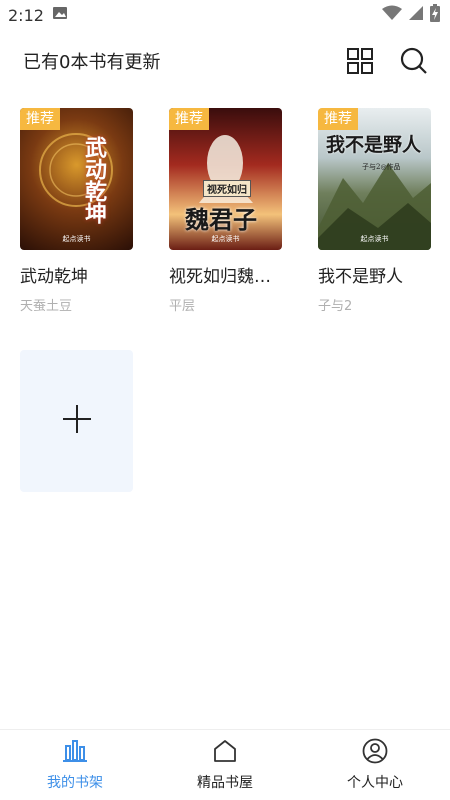 This screenshot has height=800, width=450. What do you see at coordinates (360, 277) in the screenshot?
I see `book-title: 我不是野人` at bounding box center [360, 277].